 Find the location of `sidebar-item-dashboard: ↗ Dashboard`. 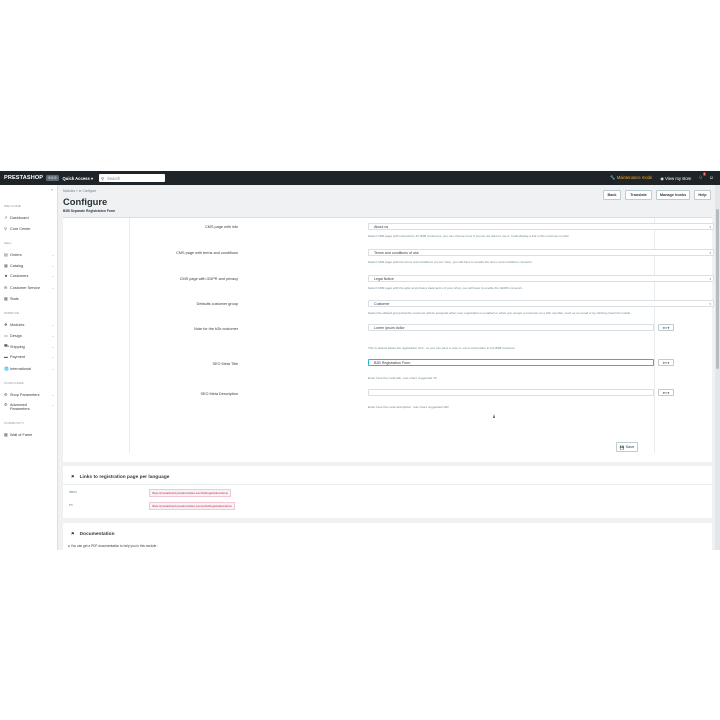

sidebar-item-dashboard: ↗ Dashboard is located at coordinates (29, 218).